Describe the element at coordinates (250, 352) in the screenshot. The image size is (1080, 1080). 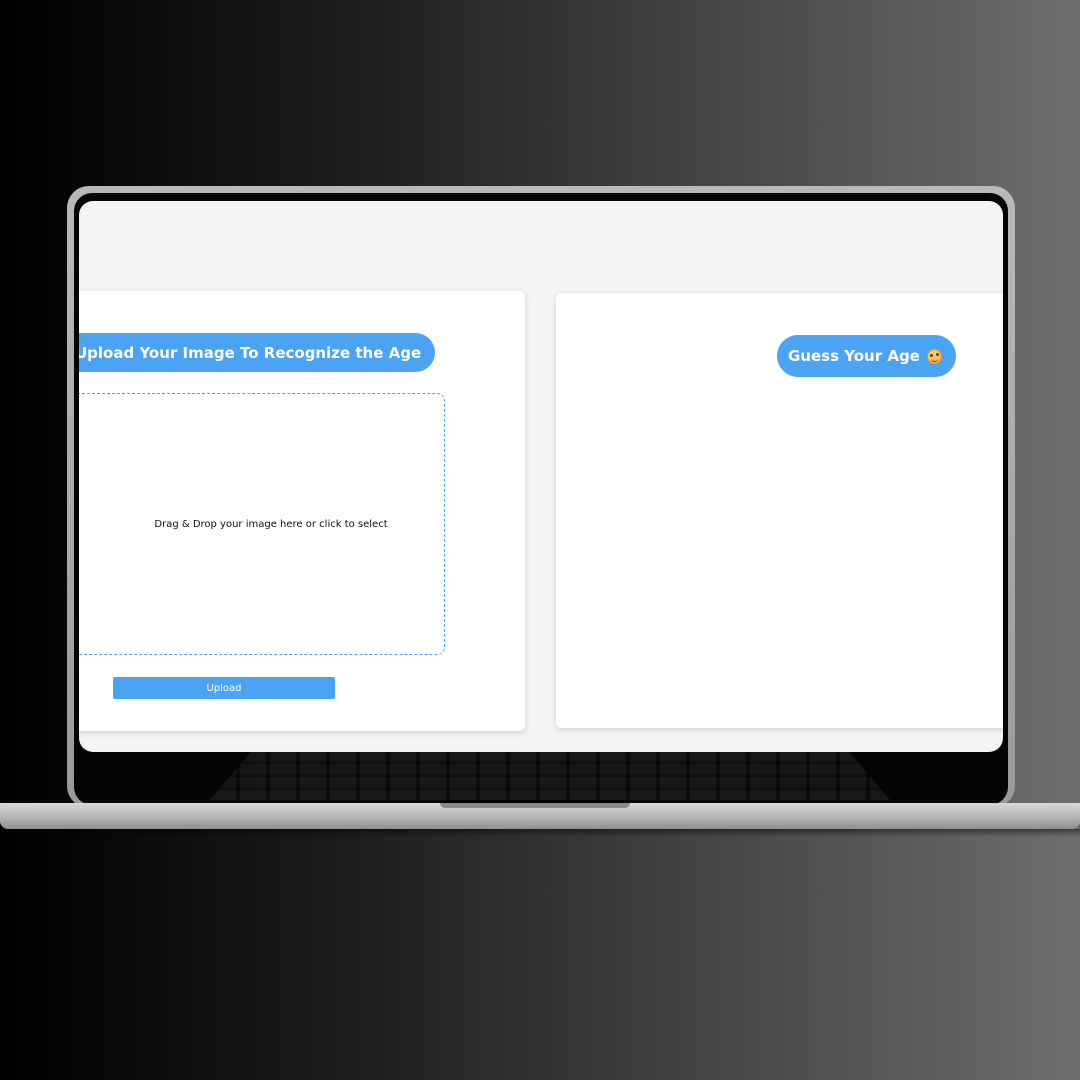
I see `upload-title-text: Upload Your Image To Recognize the Age` at that location.